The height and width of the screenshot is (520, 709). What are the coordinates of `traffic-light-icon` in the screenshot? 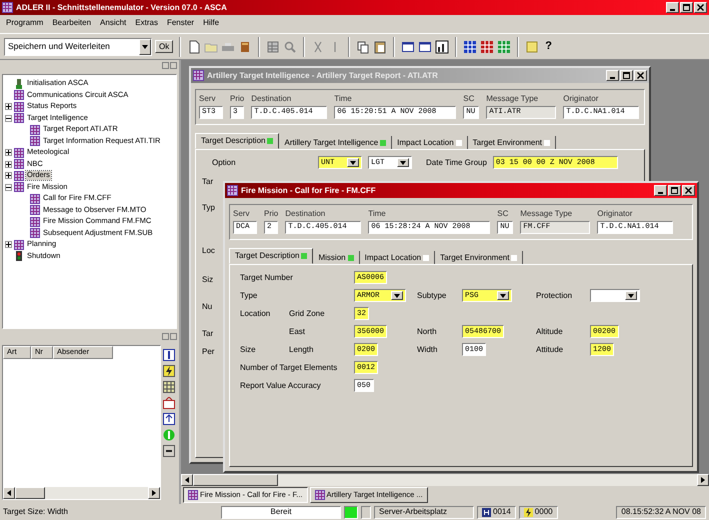 It's located at (19, 256).